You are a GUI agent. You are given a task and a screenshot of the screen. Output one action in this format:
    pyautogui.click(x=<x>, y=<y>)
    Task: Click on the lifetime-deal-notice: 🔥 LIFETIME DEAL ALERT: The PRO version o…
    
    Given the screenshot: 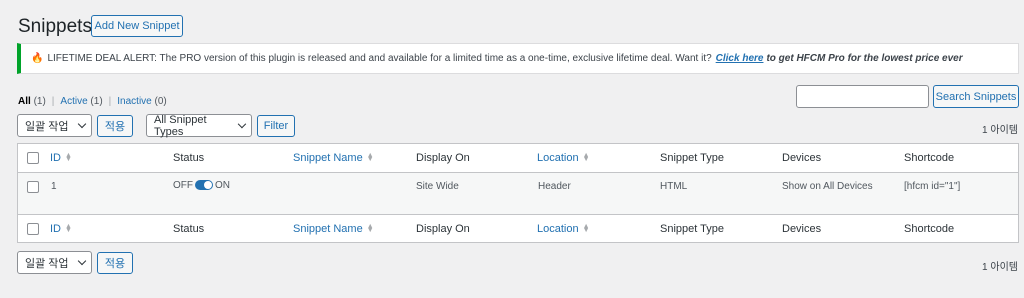 What is the action you would take?
    pyautogui.click(x=518, y=58)
    